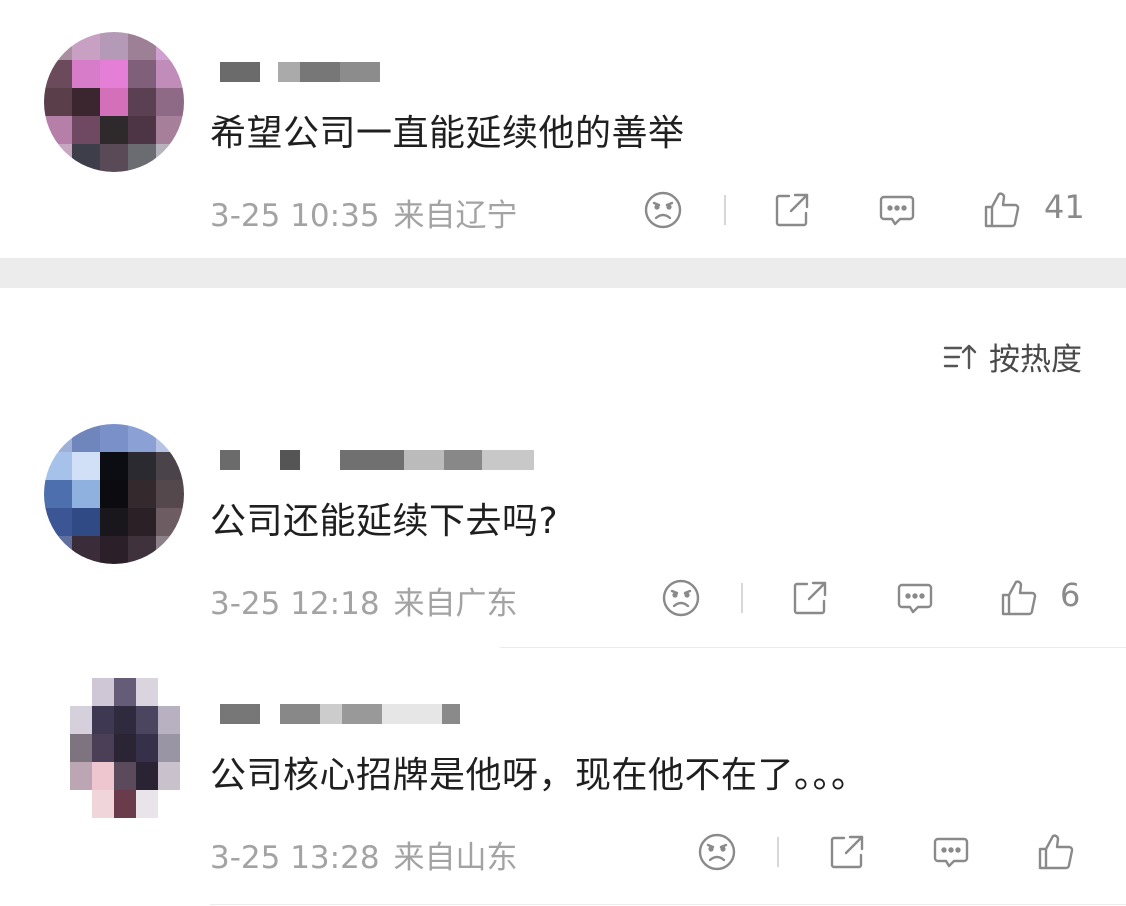 The width and height of the screenshot is (1126, 906). I want to click on like-count: 41, so click(1064, 207).